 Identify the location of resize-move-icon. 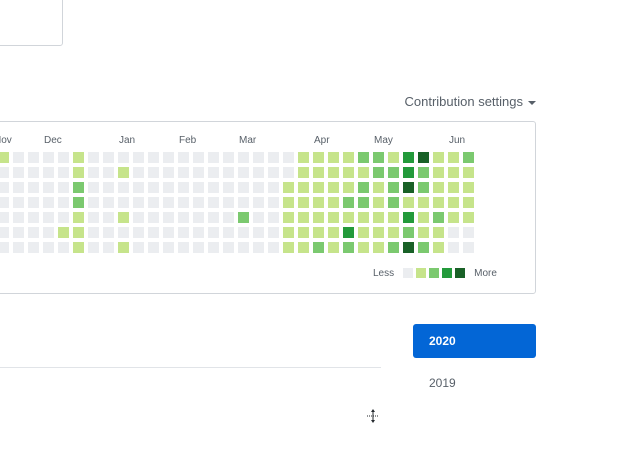
(373, 416).